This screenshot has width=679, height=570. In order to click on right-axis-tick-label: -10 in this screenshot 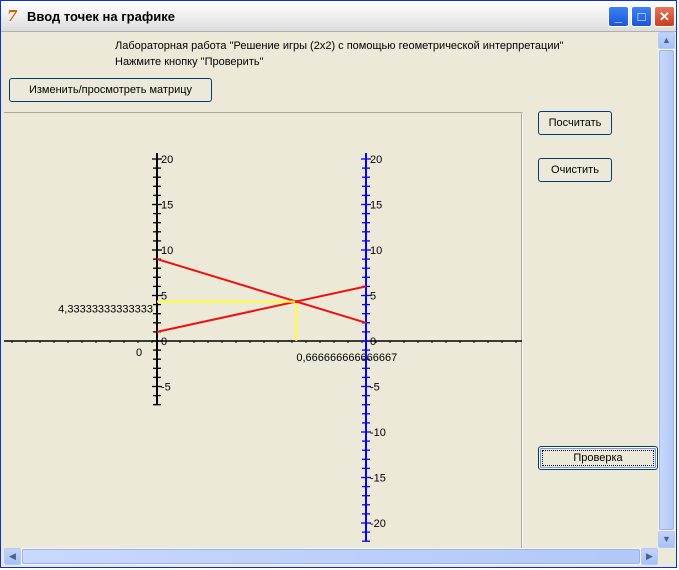, I will do `click(378, 433)`.